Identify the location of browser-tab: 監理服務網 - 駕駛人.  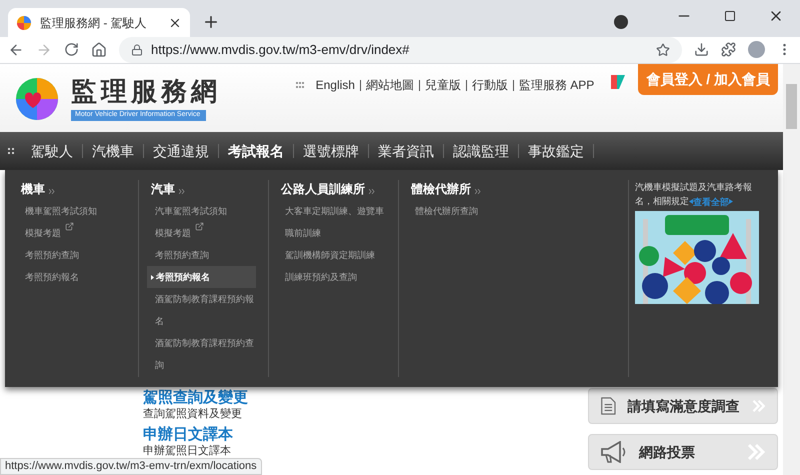
(99, 22).